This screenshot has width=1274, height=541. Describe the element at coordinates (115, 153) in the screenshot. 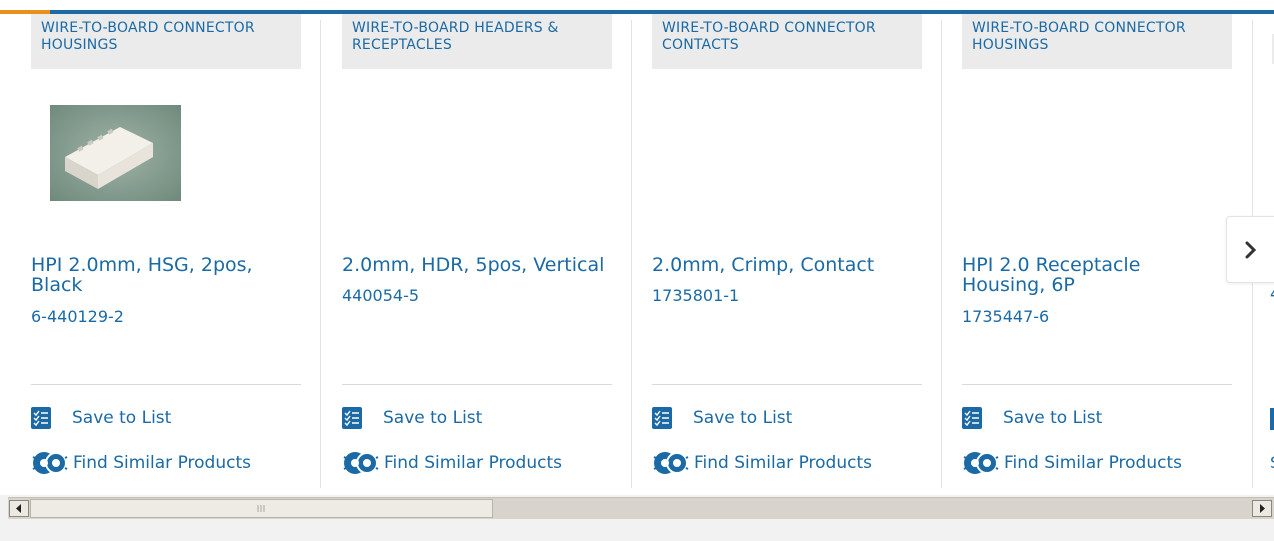

I see `product-image` at that location.